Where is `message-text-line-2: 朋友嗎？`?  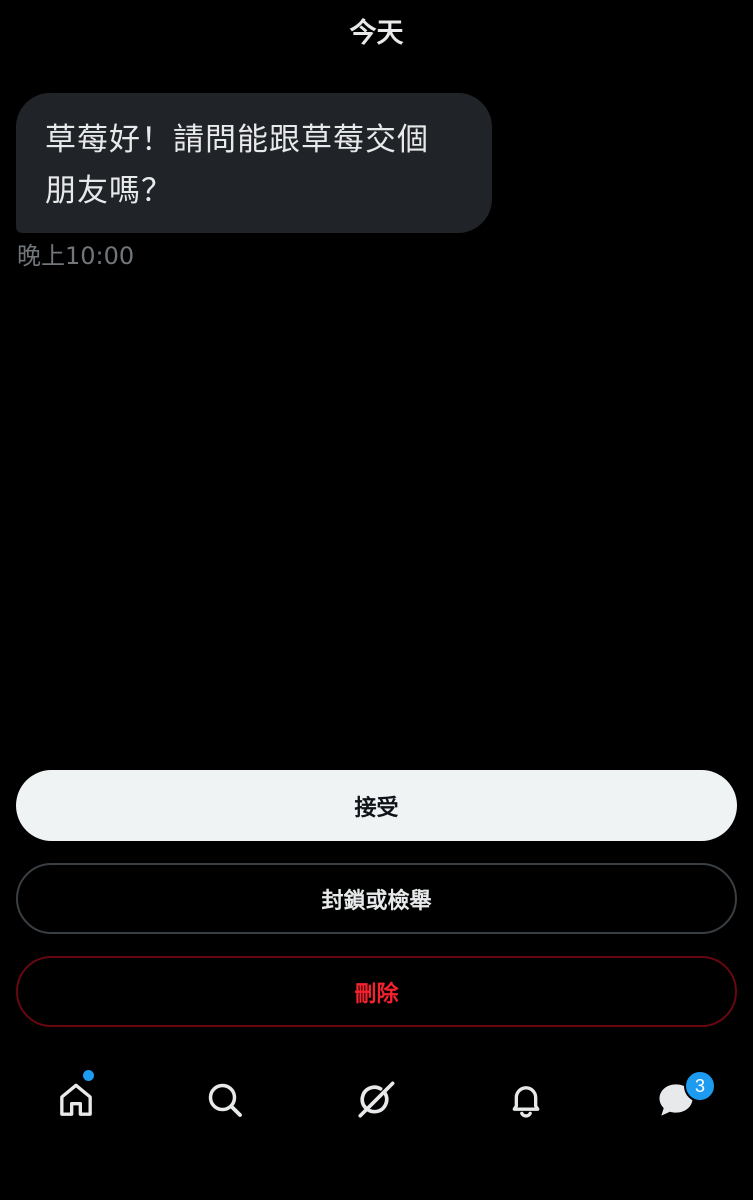 message-text-line-2: 朋友嗎？ is located at coordinates (109, 191).